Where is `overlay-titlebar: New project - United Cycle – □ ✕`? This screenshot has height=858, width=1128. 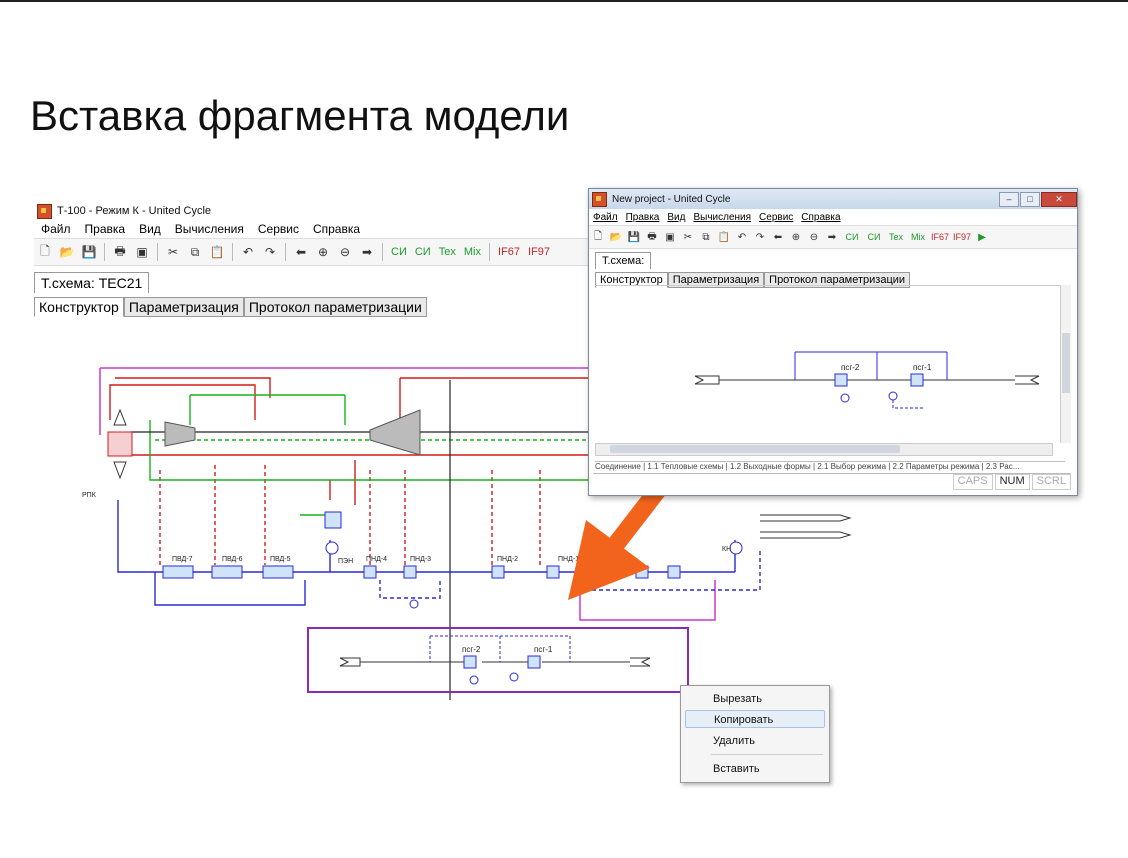 overlay-titlebar: New project - United Cycle – □ ✕ is located at coordinates (833, 199).